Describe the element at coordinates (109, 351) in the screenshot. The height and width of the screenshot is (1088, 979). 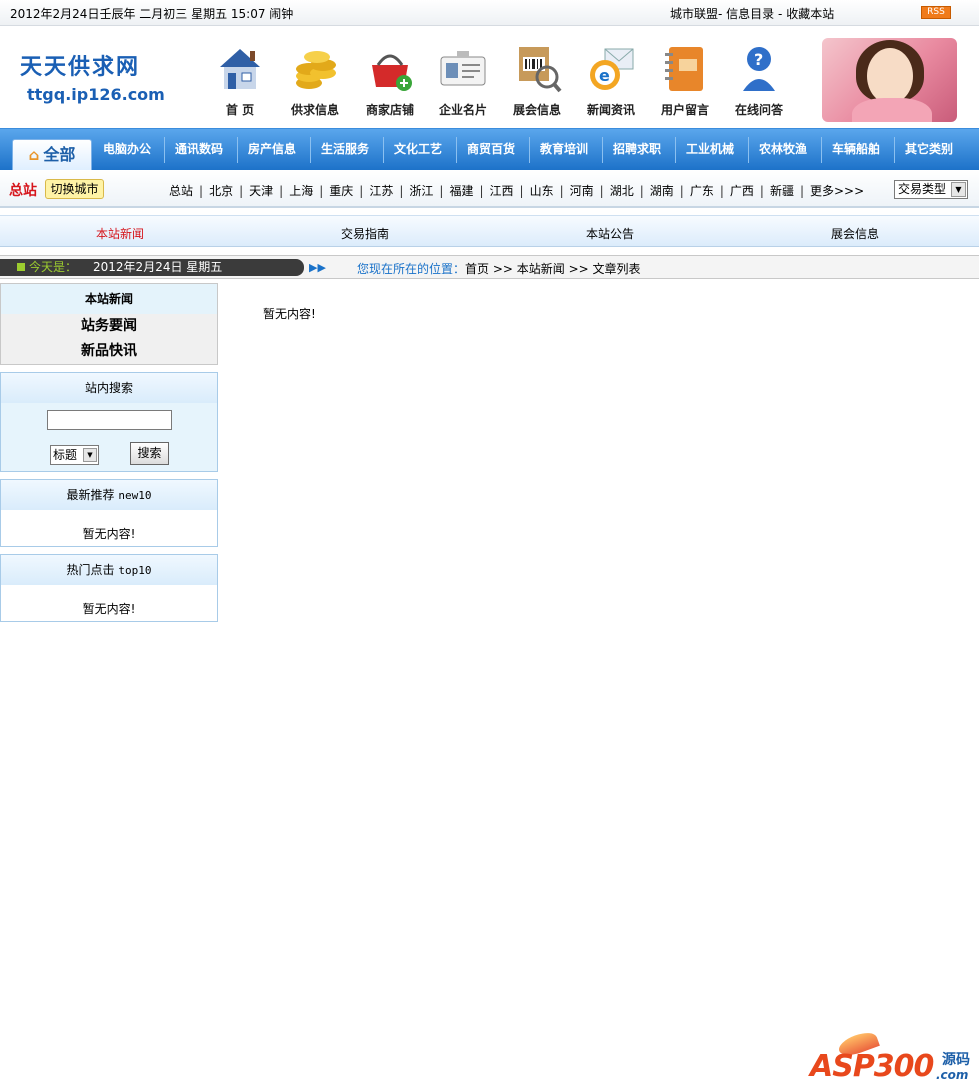
I see `news-category-item: 新品快讯` at that location.